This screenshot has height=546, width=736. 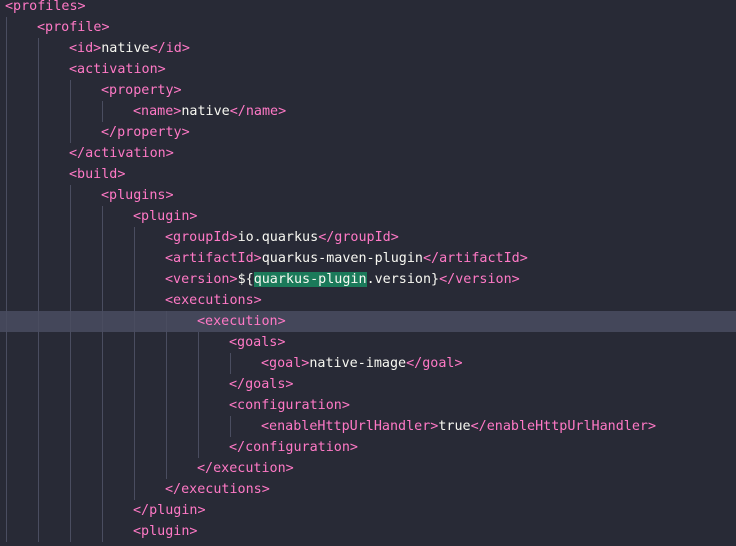 I want to click on xml-tag: <name>, so click(x=157, y=111).